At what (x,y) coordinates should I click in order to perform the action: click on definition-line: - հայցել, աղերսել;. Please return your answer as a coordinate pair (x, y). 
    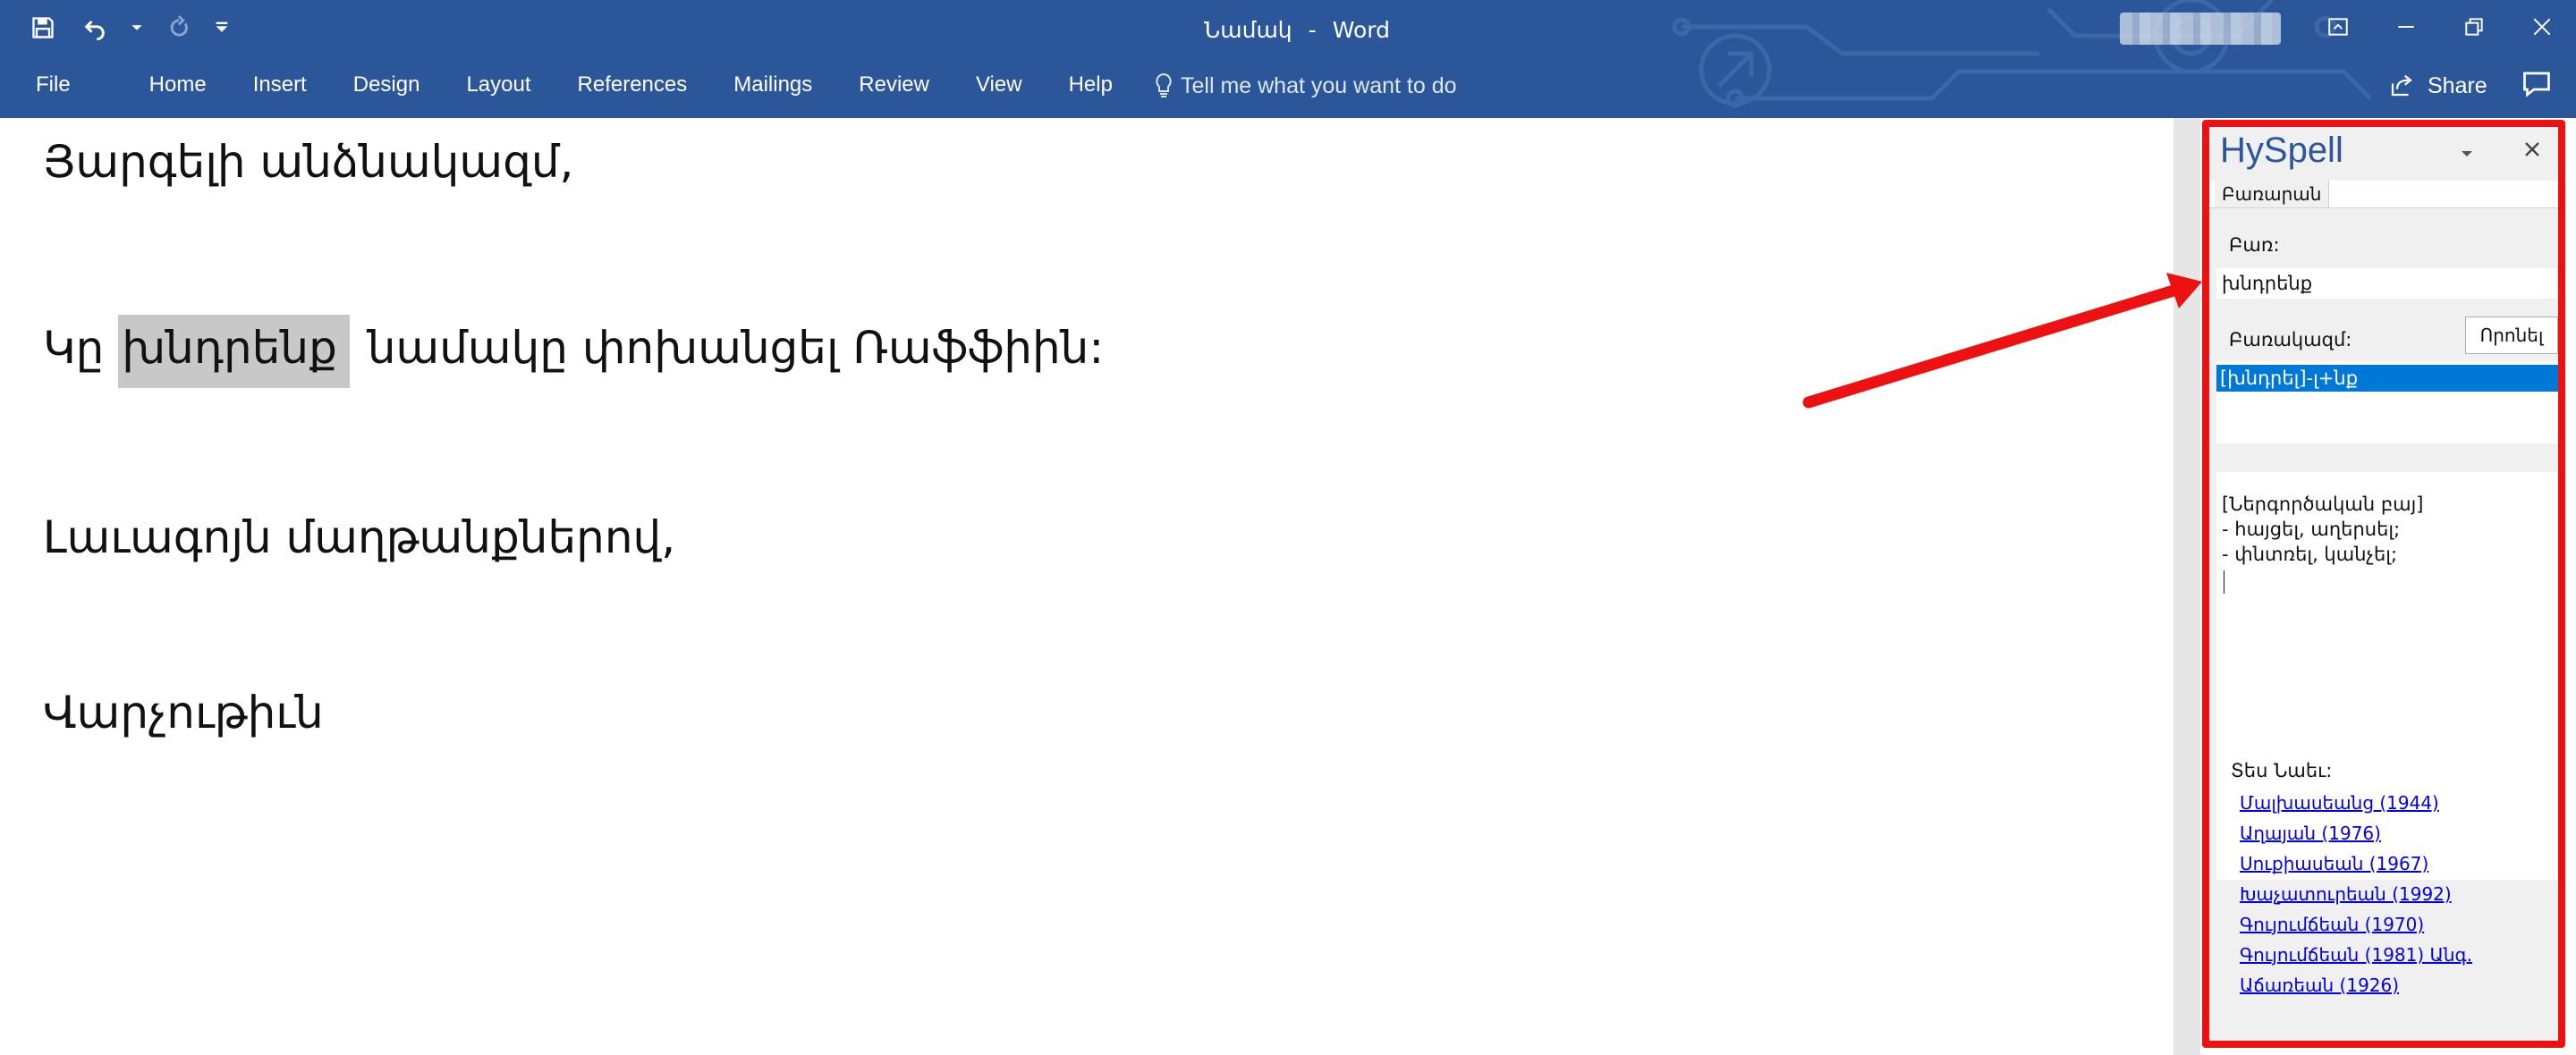
    Looking at the image, I should click on (2311, 529).